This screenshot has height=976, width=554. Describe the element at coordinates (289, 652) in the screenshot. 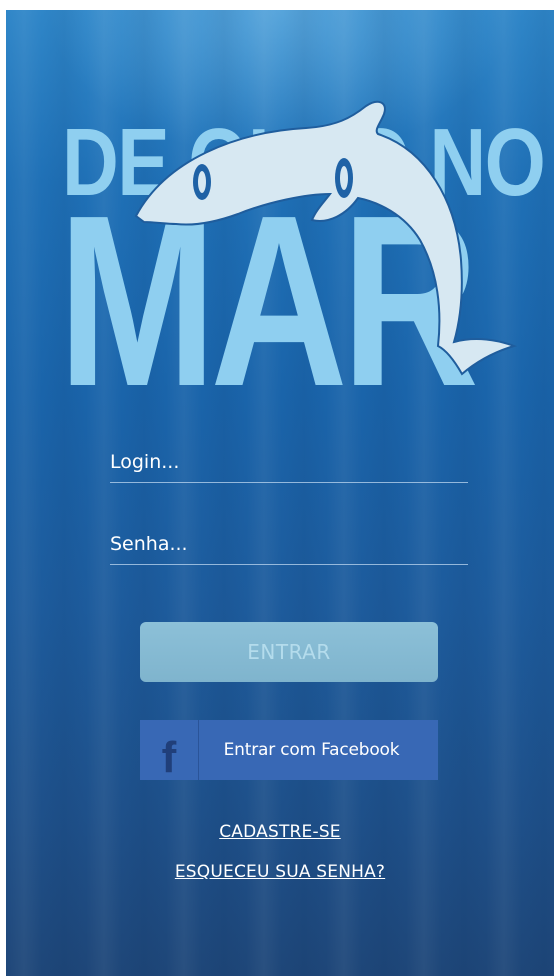

I see `entrar-button: ENTRAR` at that location.